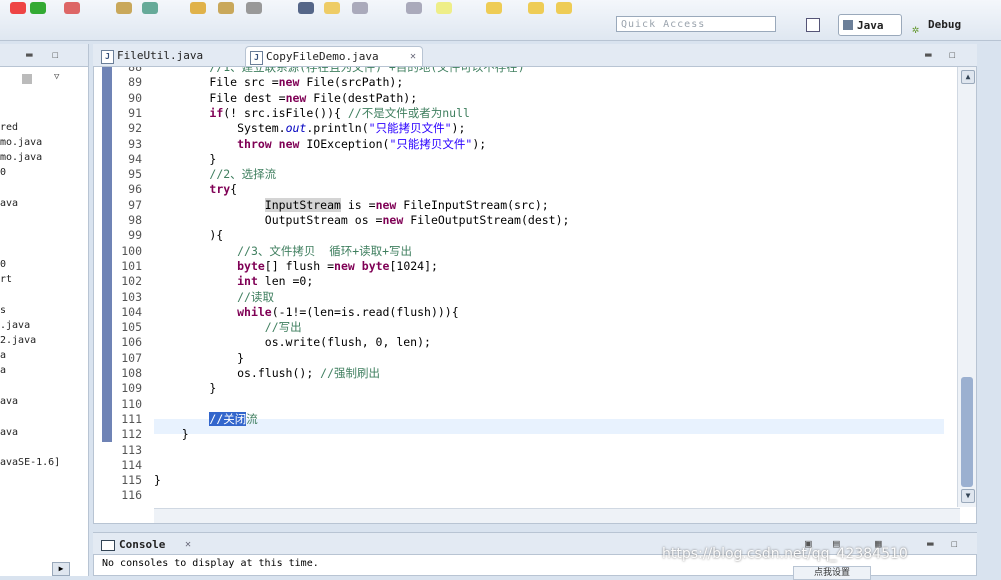  I want to click on perspective-java-button: Java, so click(870, 25).